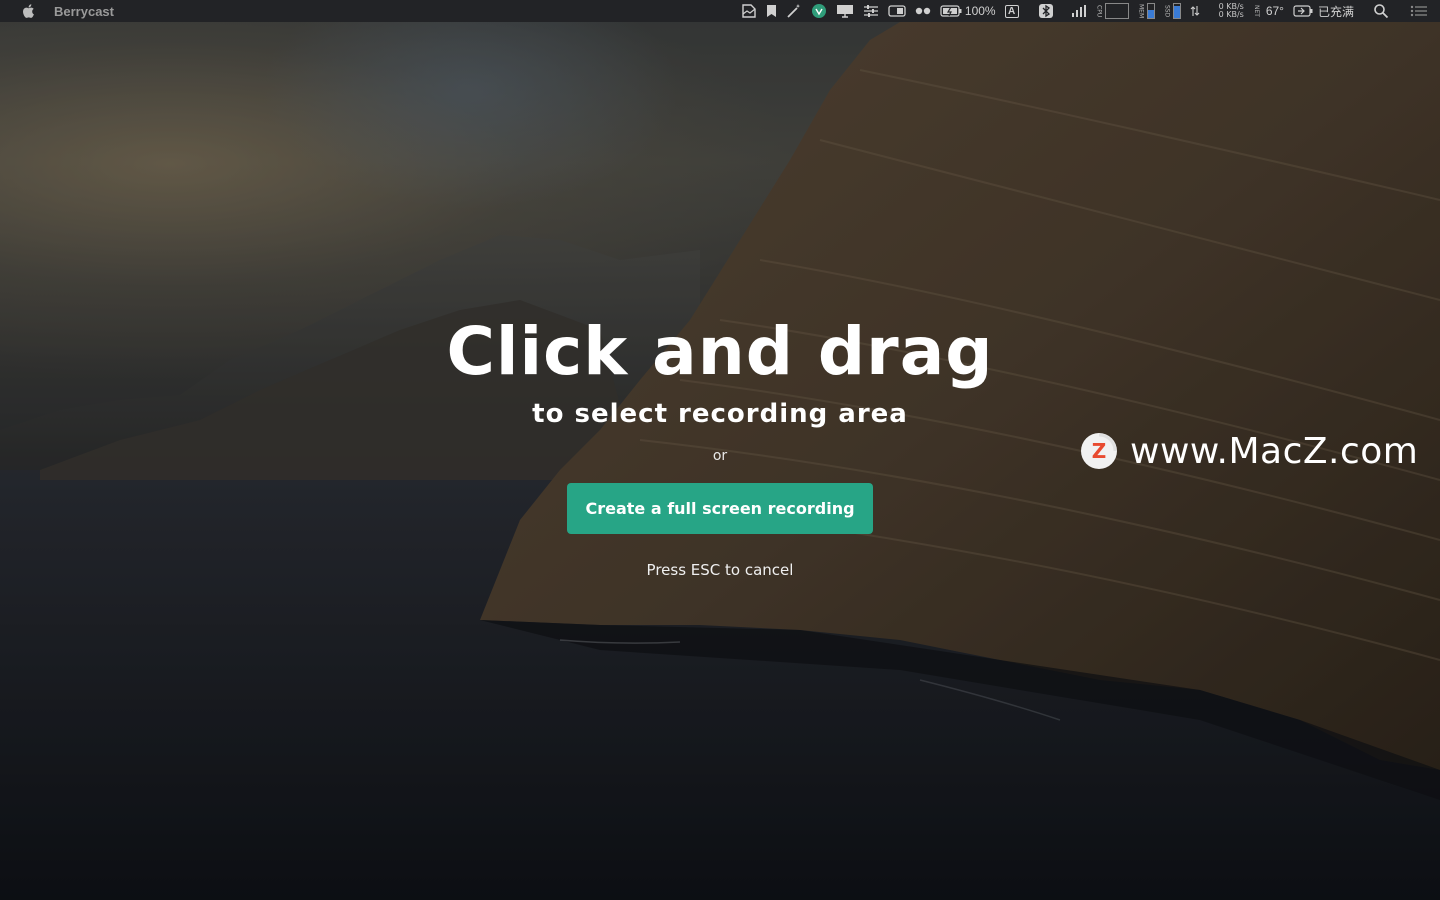 This screenshot has width=1440, height=900. Describe the element at coordinates (1099, 11) in the screenshot. I see `cpu-label: CPU` at that location.